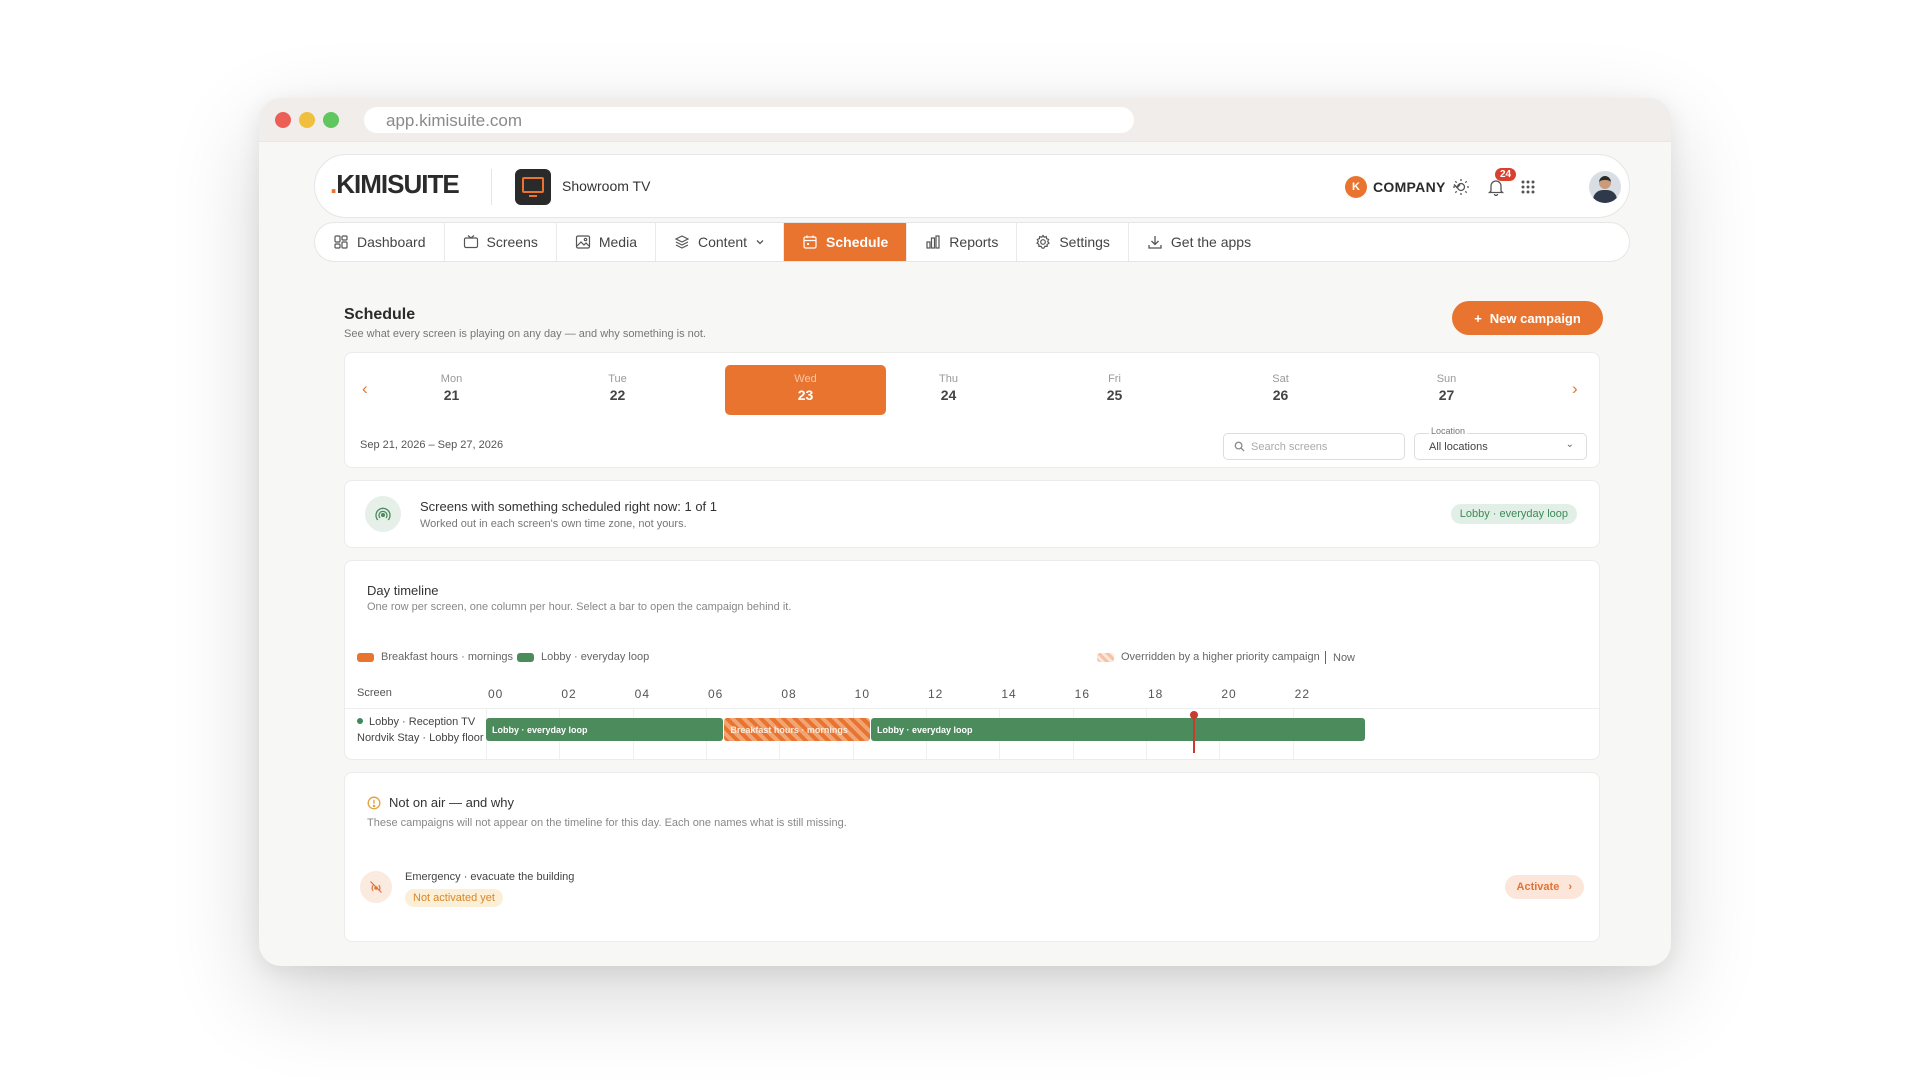 The height and width of the screenshot is (1080, 1920). Describe the element at coordinates (1500, 183) in the screenshot. I see `notifications-bell-icon: 24` at that location.